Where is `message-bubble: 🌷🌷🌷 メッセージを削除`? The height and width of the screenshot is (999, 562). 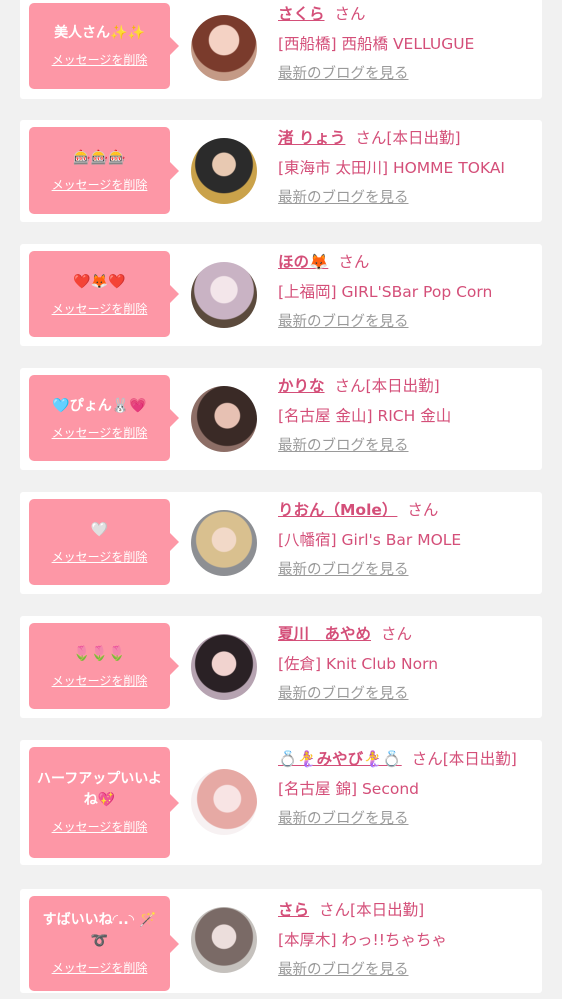 message-bubble: 🌷🌷🌷 メッセージを削除 is located at coordinates (104, 666).